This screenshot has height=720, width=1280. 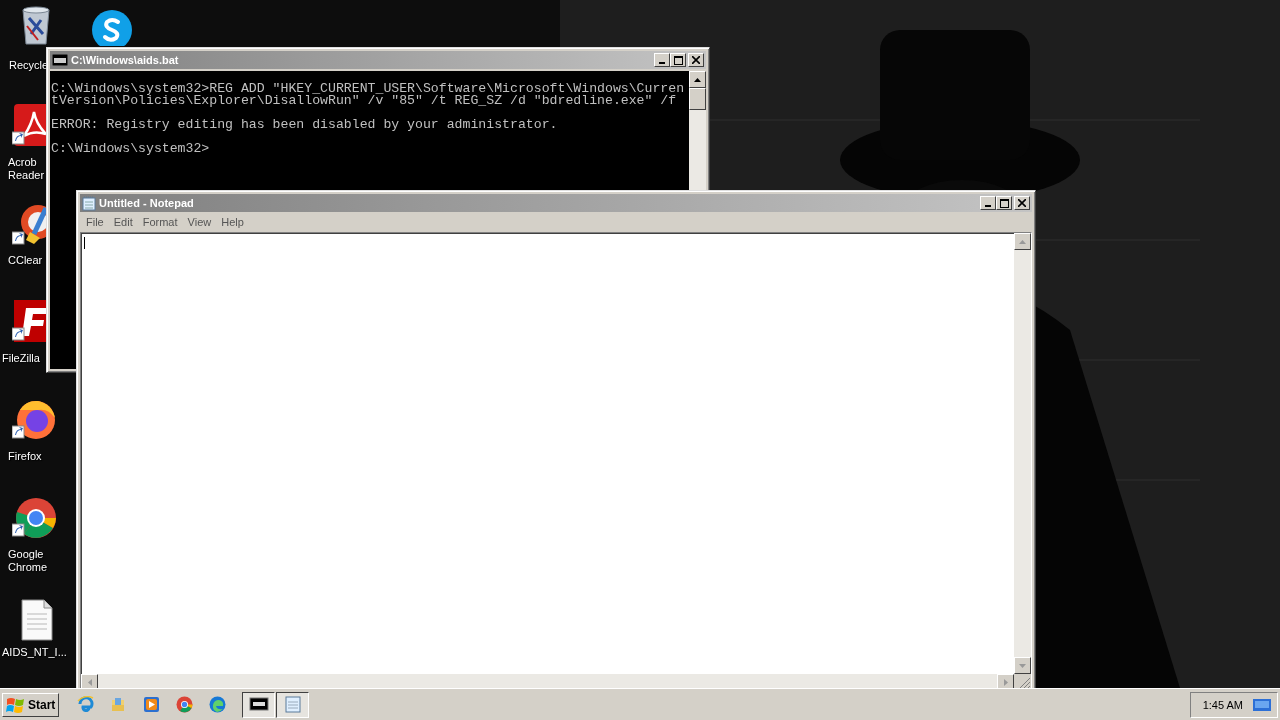 I want to click on menu-item: Help, so click(x=232, y=222).